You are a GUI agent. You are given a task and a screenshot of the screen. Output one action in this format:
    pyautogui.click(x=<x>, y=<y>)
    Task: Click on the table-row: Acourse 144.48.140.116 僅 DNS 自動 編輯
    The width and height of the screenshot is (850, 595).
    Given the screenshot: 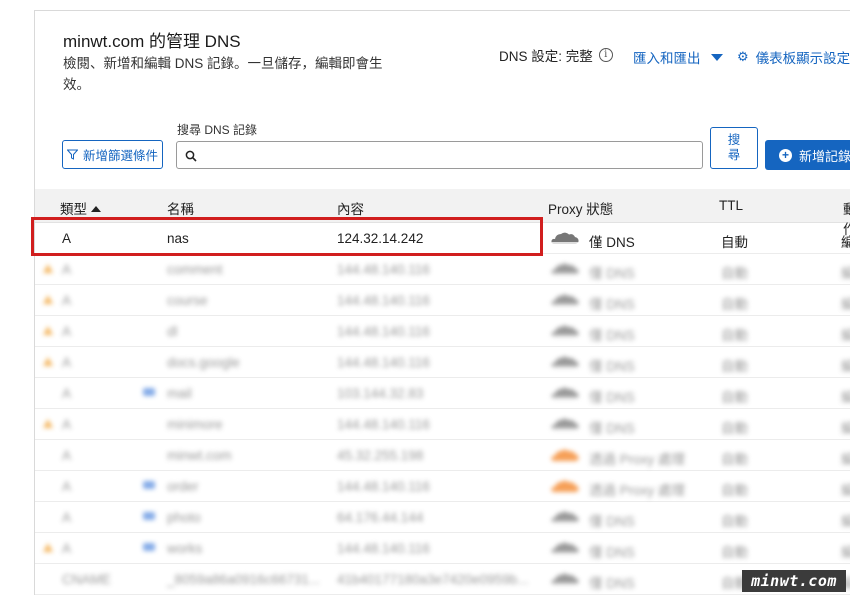 What is the action you would take?
    pyautogui.click(x=442, y=300)
    